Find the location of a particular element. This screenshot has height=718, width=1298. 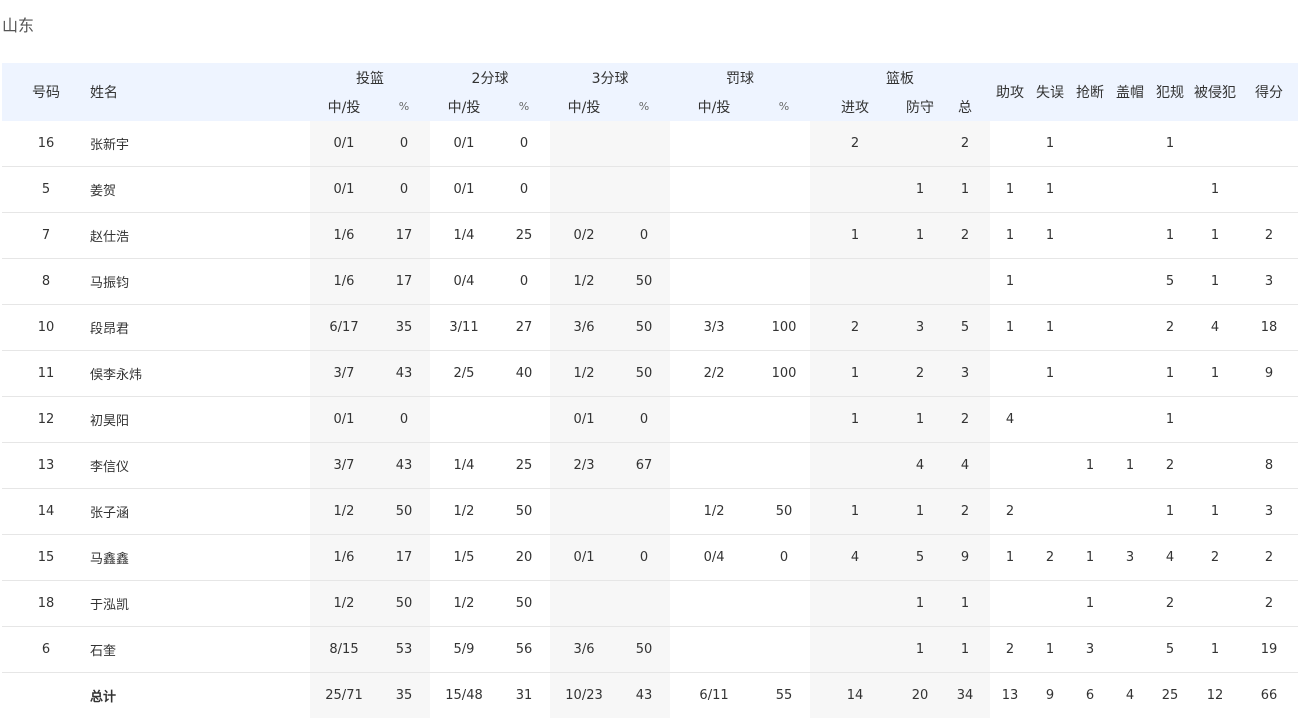

total-reb: 5 is located at coordinates (965, 328).